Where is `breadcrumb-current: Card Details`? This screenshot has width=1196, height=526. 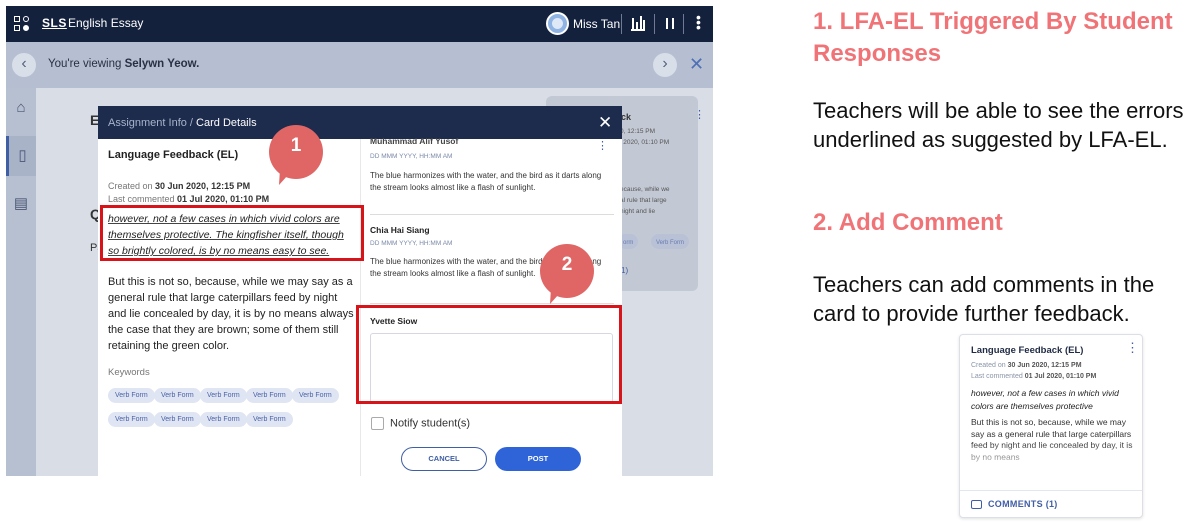 breadcrumb-current: Card Details is located at coordinates (226, 123).